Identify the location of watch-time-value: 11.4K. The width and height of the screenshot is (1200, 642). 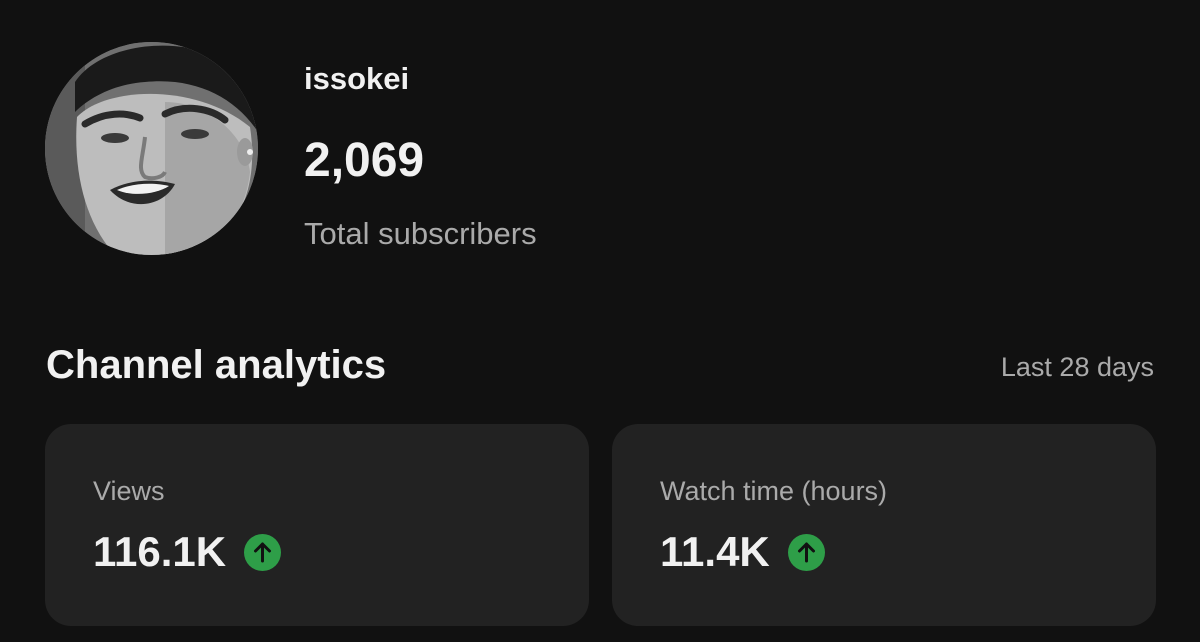
(715, 551).